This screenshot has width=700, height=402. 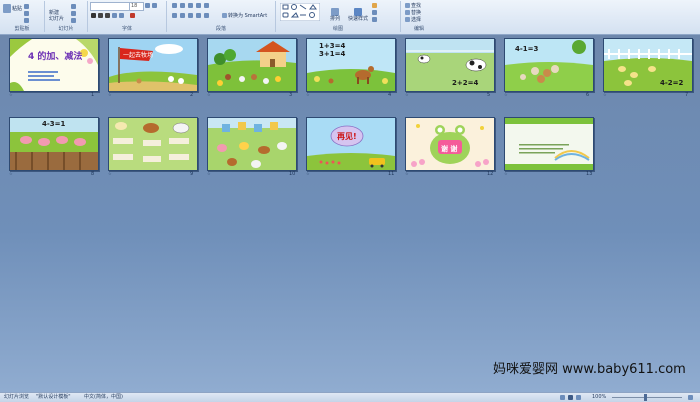 What do you see at coordinates (132, 15) in the screenshot?
I see `font-color-icon` at bounding box center [132, 15].